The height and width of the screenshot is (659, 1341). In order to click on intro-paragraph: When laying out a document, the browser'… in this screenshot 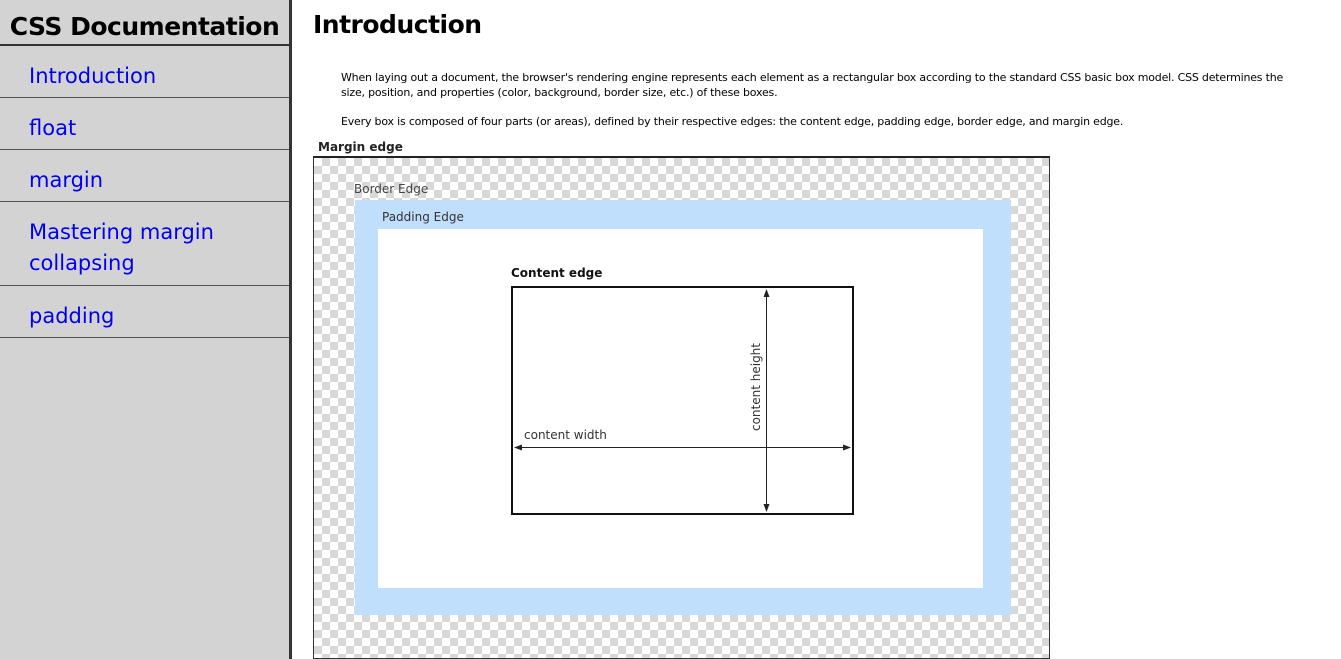, I will do `click(812, 85)`.